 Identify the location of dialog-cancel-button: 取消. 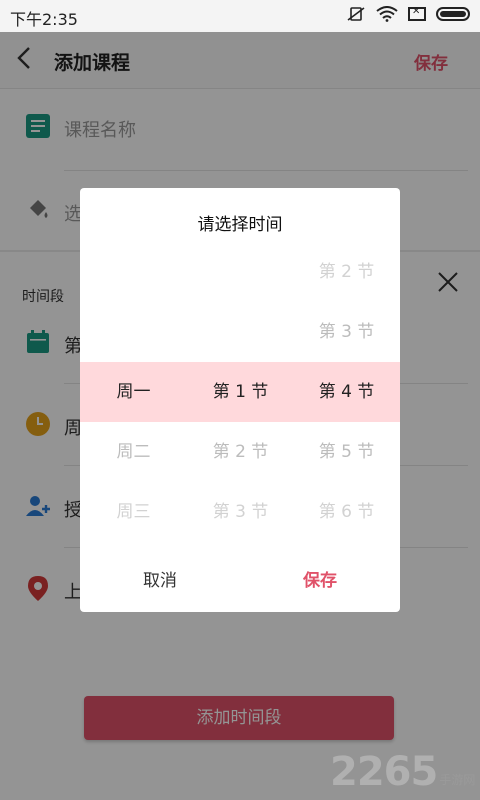
(160, 578).